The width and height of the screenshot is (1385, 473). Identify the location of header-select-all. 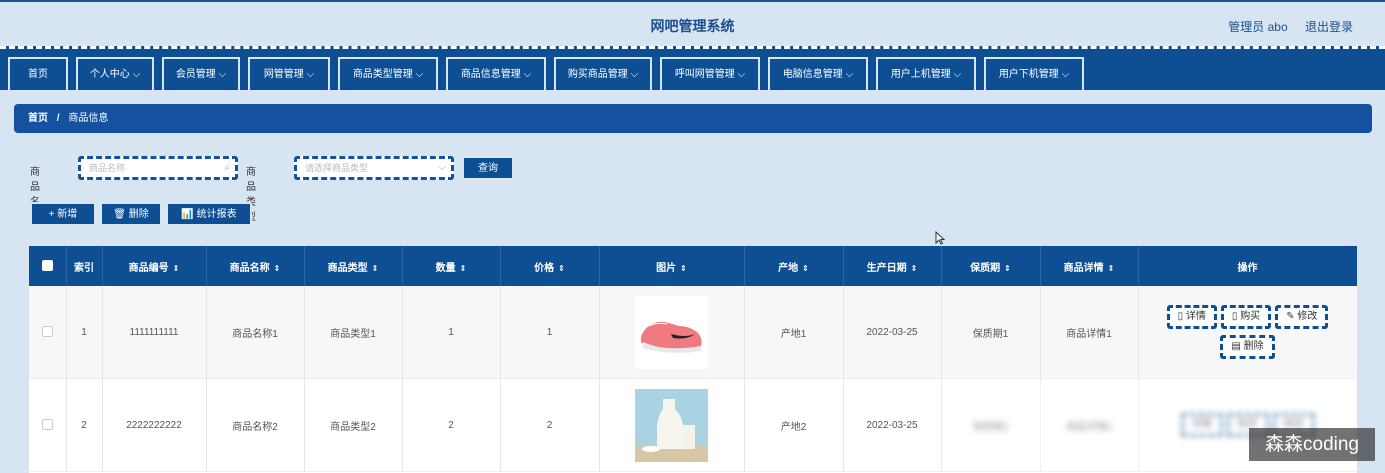
(48, 266).